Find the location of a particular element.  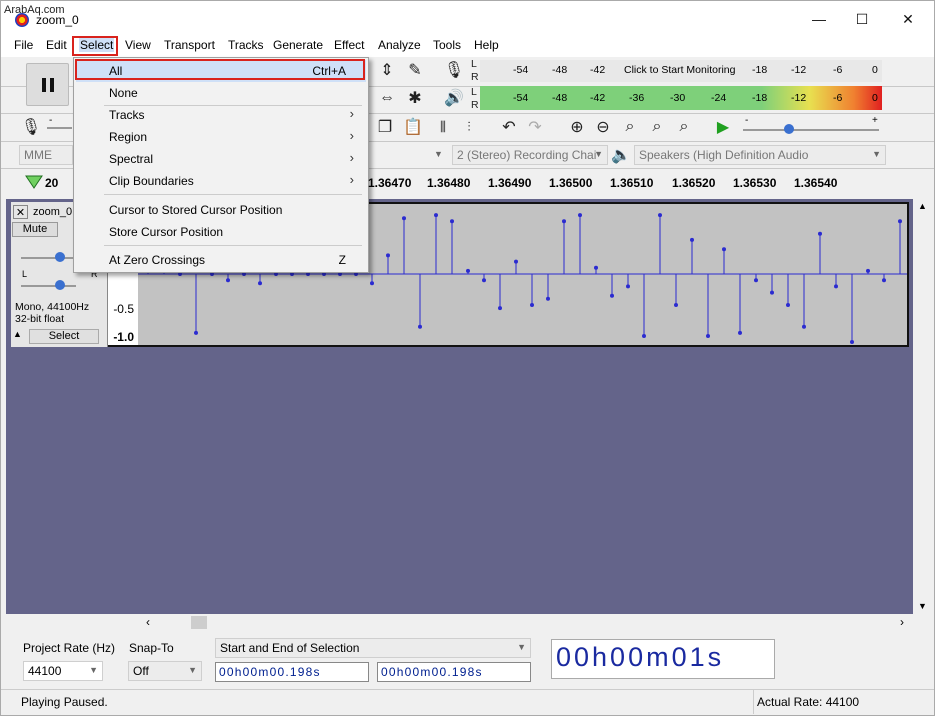

menu-item-clip-boundaries: Clip Boundaries › is located at coordinates (221, 181).